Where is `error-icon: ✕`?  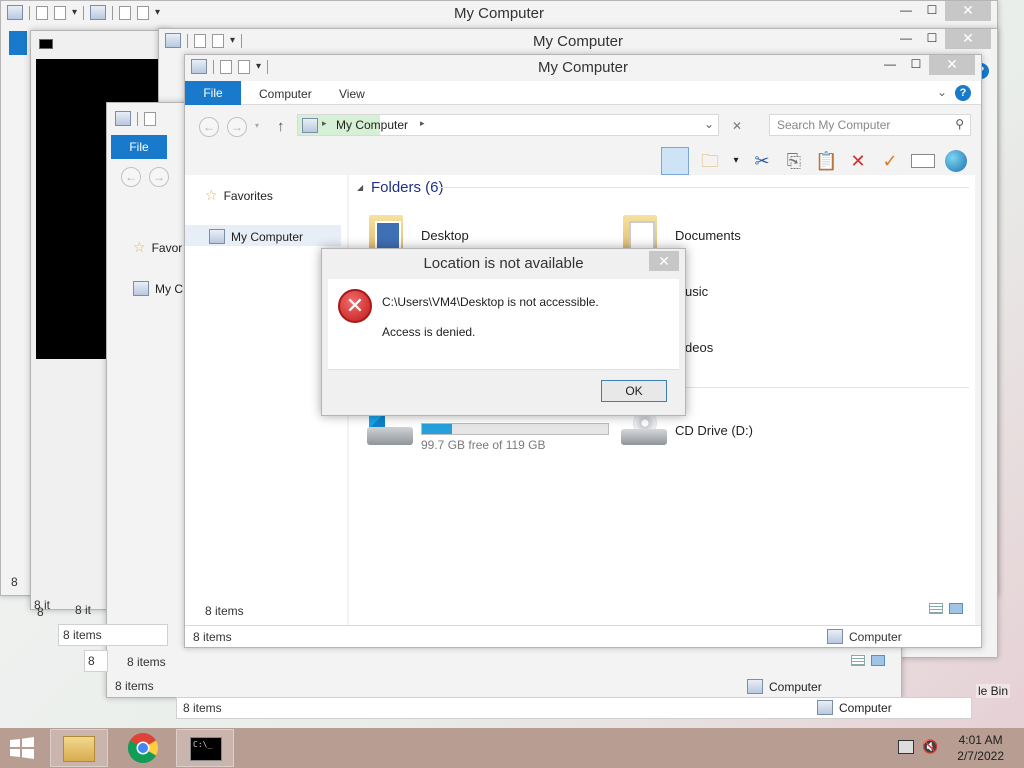
error-icon: ✕ is located at coordinates (355, 306).